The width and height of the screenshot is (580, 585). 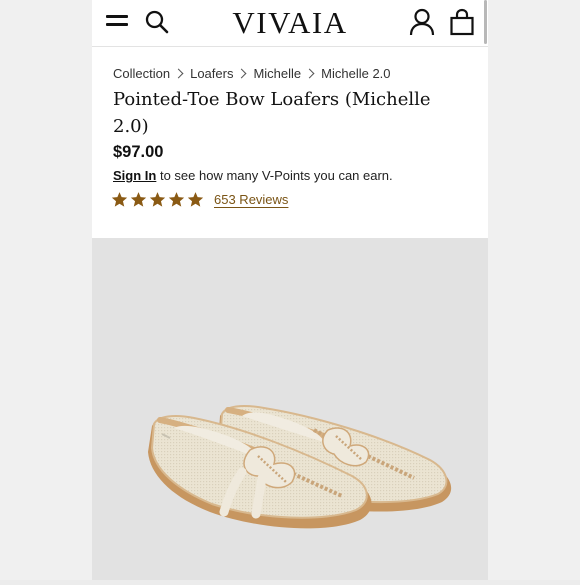 I want to click on breadcrumb-item-michelle-2: Michelle 2.0, so click(x=355, y=73).